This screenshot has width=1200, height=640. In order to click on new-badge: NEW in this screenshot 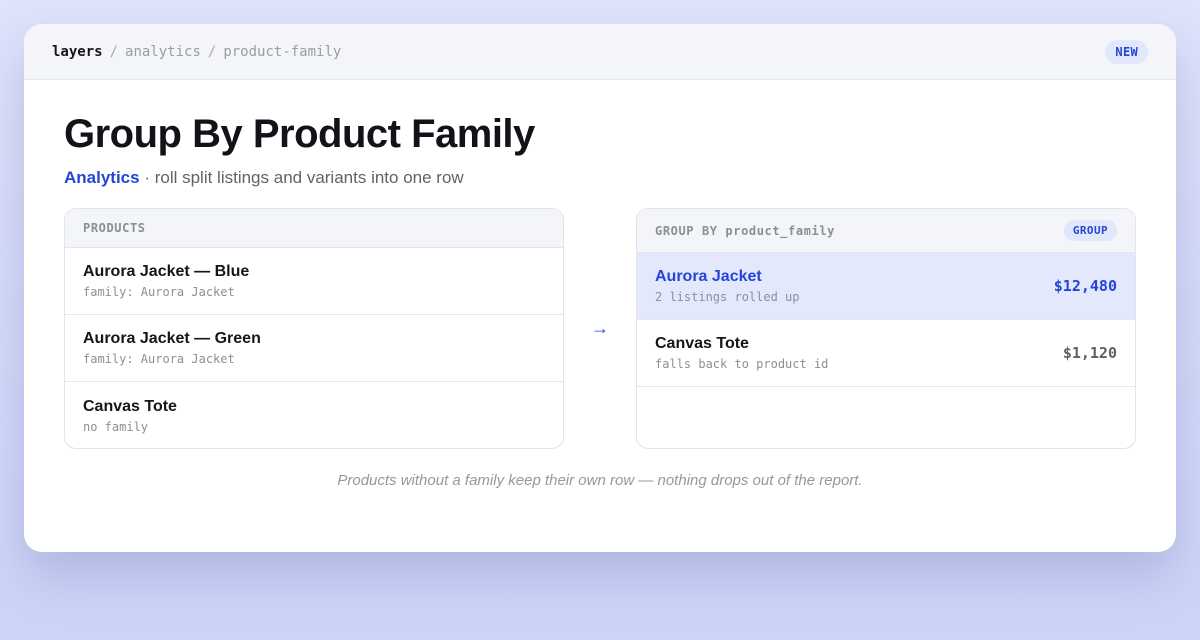, I will do `click(1126, 51)`.